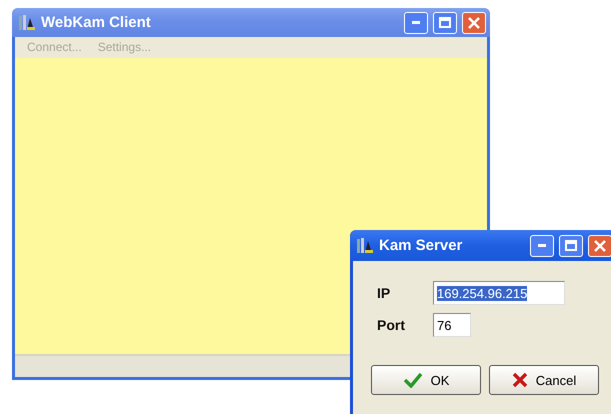 This screenshot has width=611, height=414. What do you see at coordinates (412, 380) in the screenshot?
I see `check-icon` at bounding box center [412, 380].